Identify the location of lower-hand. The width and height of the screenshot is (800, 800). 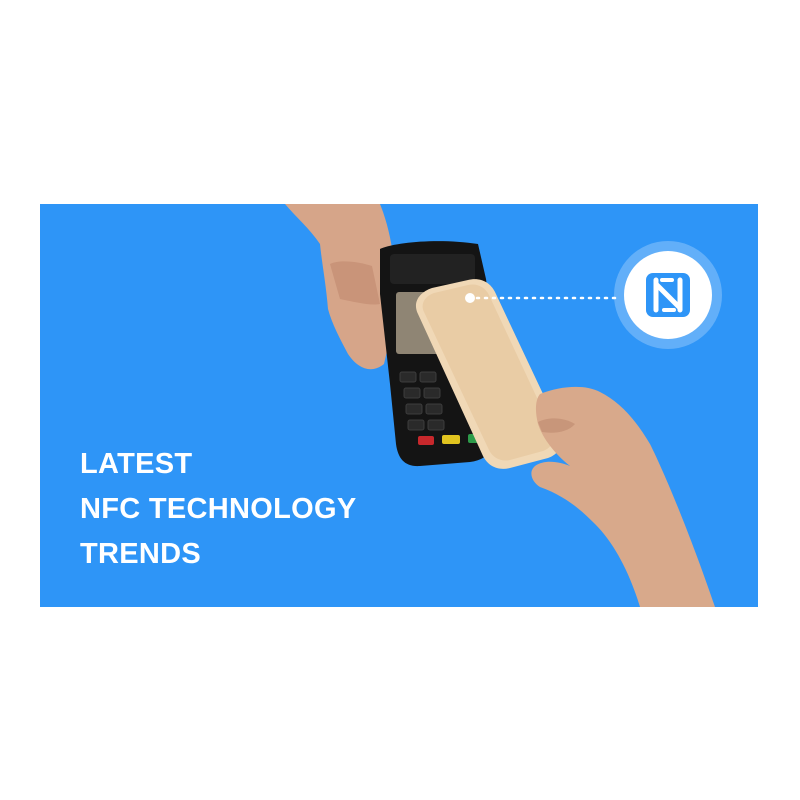
(623, 496).